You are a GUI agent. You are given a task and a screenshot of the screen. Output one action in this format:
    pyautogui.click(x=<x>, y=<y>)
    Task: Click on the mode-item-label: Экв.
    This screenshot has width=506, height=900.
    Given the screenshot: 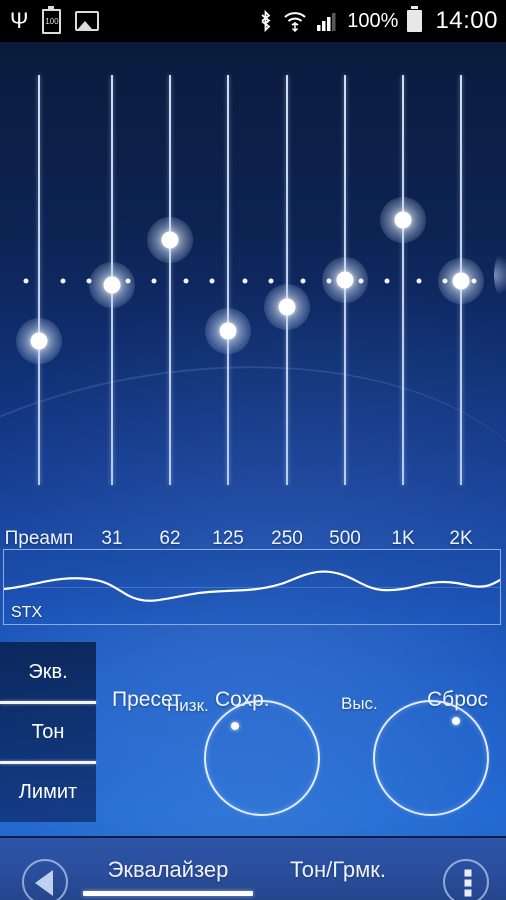 What is the action you would take?
    pyautogui.click(x=48, y=671)
    